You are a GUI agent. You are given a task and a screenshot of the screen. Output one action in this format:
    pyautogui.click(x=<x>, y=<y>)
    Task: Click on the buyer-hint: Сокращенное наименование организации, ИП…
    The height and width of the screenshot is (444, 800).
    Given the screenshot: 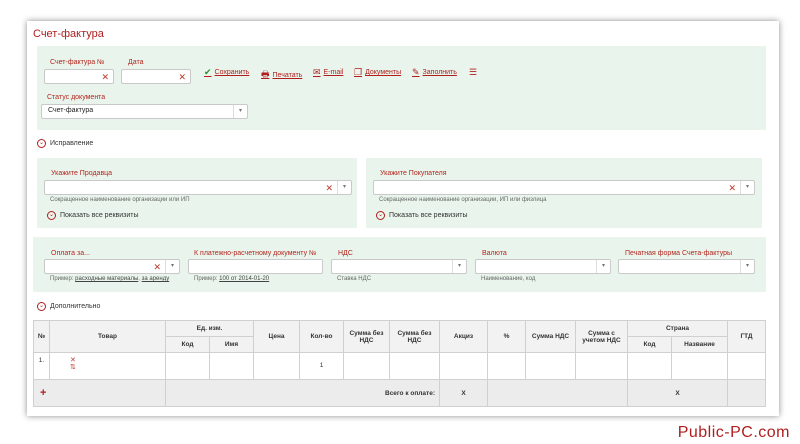 What is the action you would take?
    pyautogui.click(x=463, y=200)
    